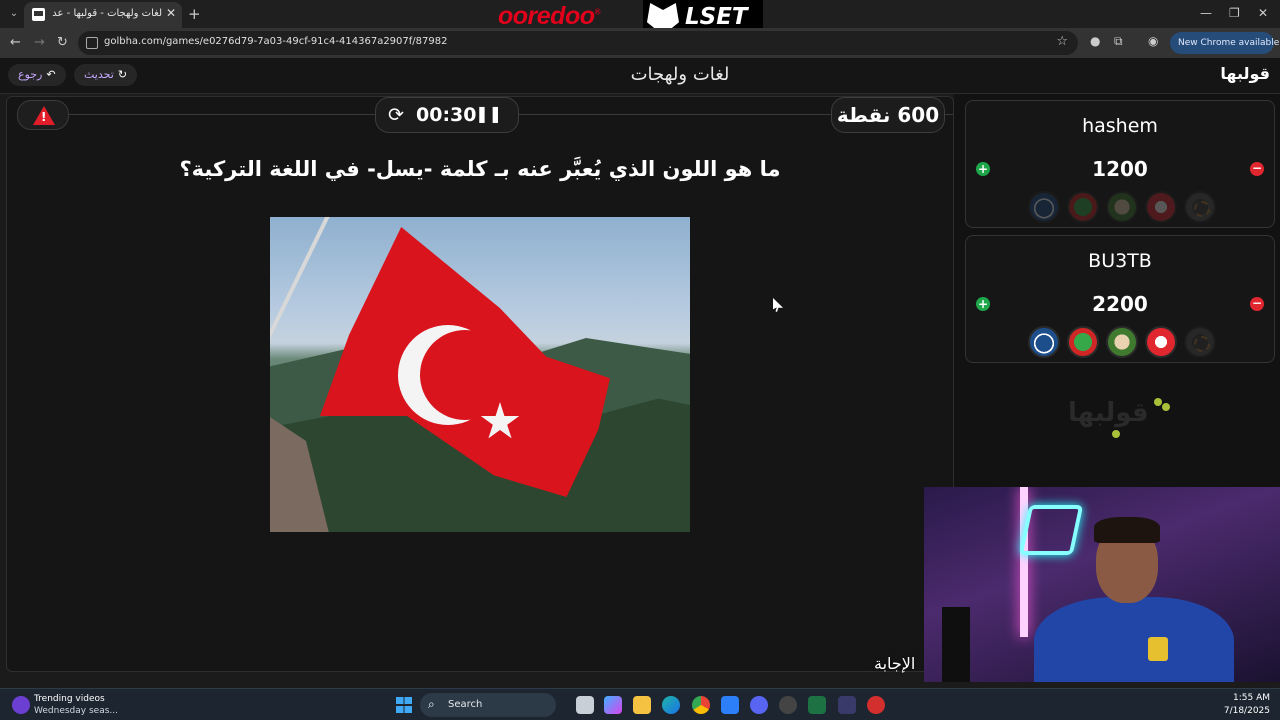 The width and height of the screenshot is (1280, 720). Describe the element at coordinates (549, 16) in the screenshot. I see `ooredoo-logo: ooredoo®` at that location.